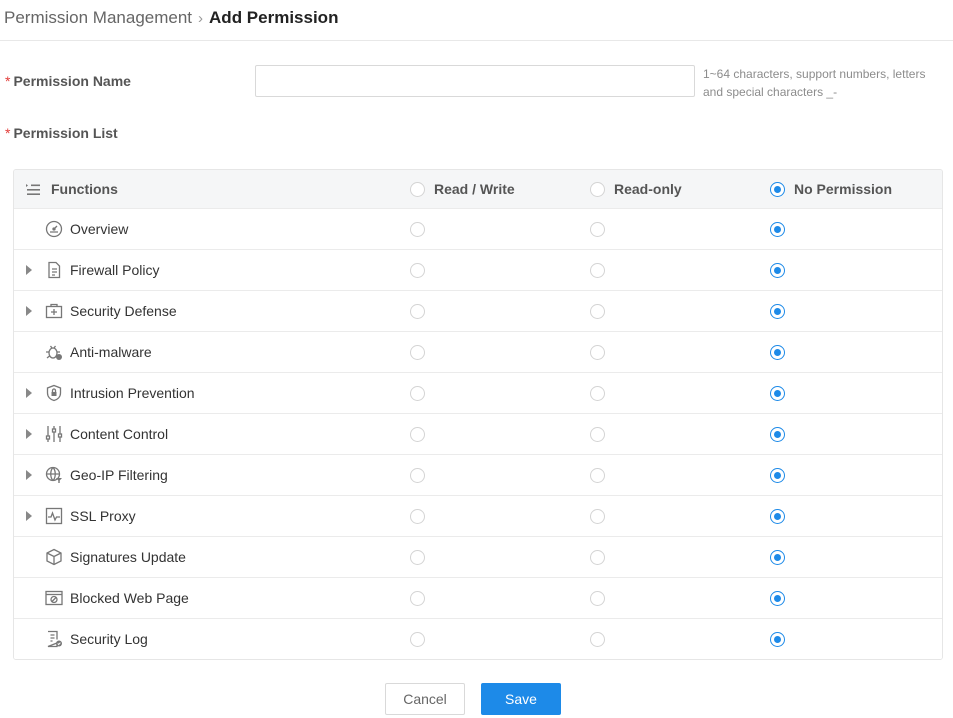 The image size is (953, 718). I want to click on header-read-only: Read-only, so click(636, 189).